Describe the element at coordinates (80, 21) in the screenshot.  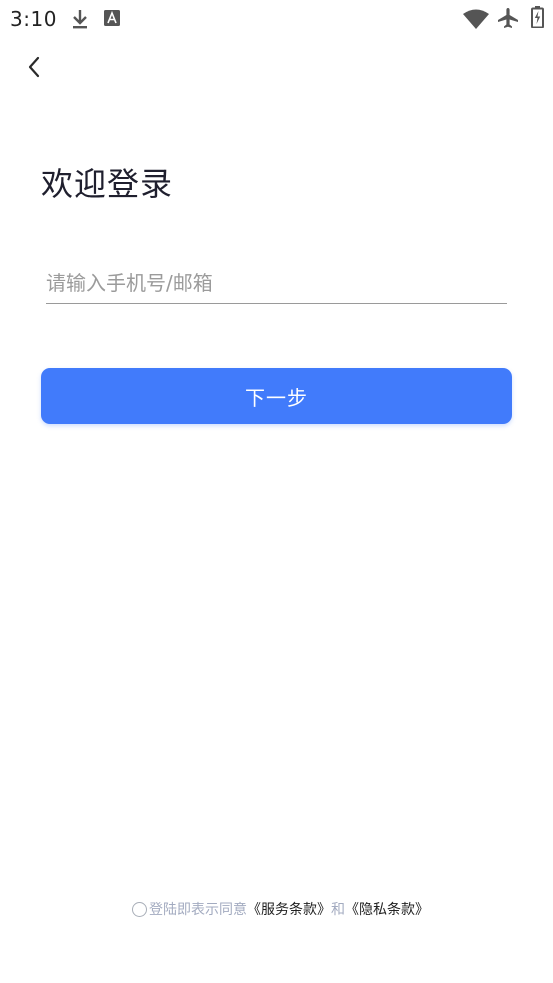
I see `download-icon` at that location.